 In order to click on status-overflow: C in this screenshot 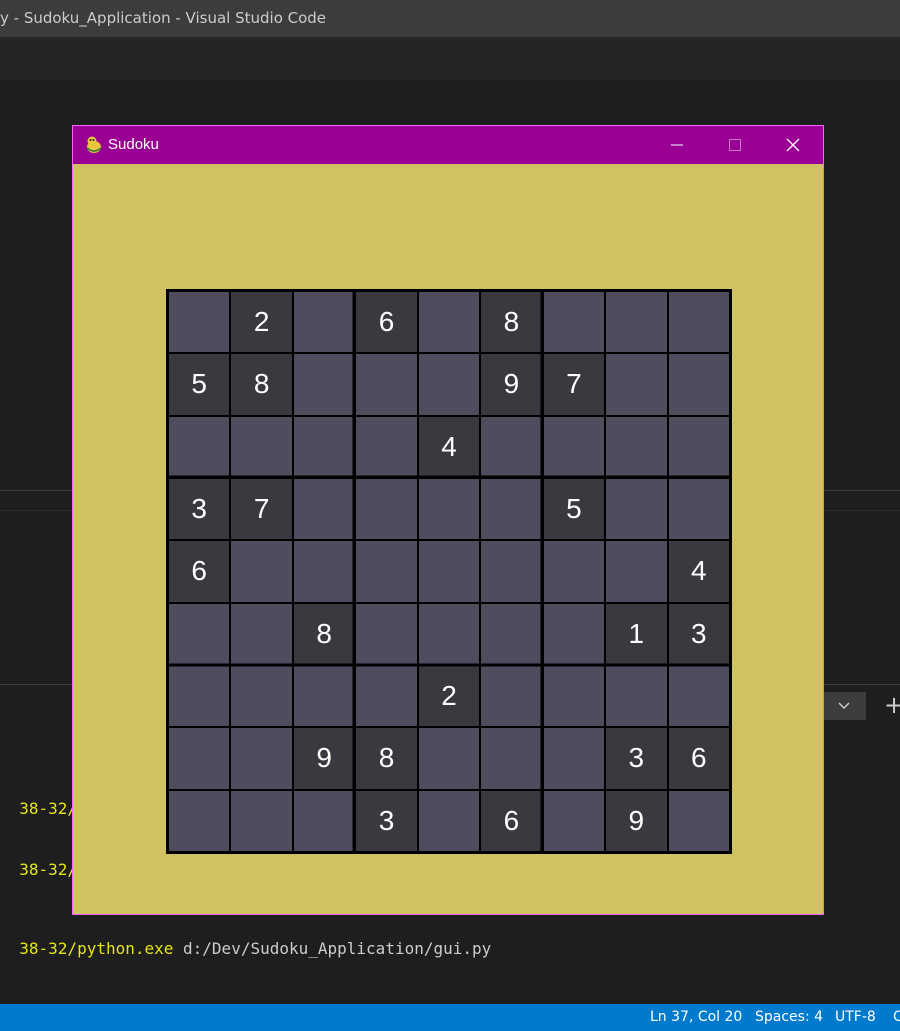, I will do `click(896, 1017)`.